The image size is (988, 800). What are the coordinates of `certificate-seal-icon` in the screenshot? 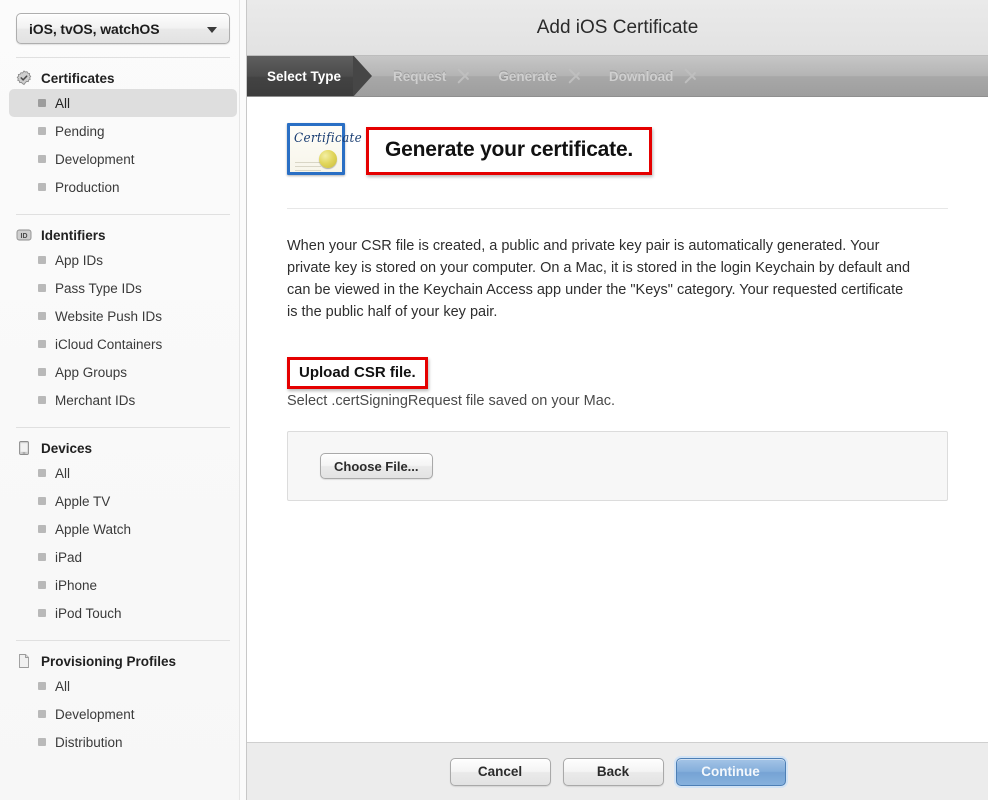 It's located at (24, 78).